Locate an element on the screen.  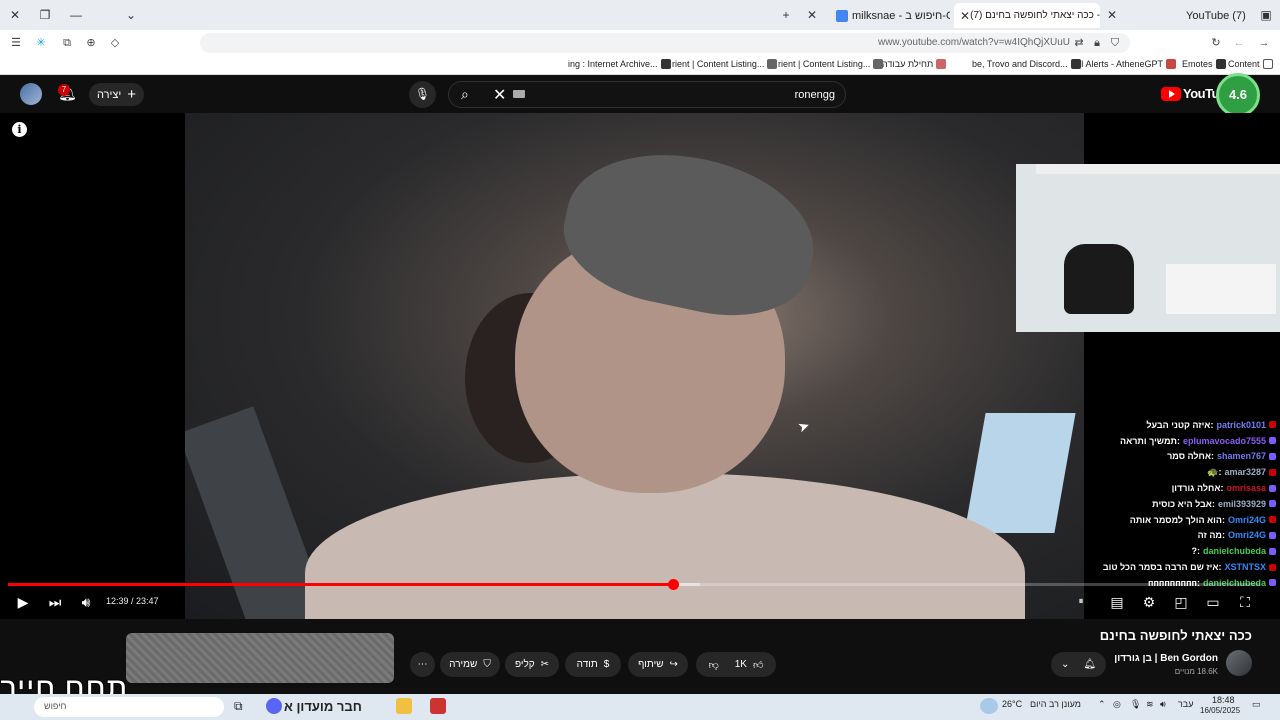
fullscreen-icon: ⛶ is located at coordinates (1245, 602).